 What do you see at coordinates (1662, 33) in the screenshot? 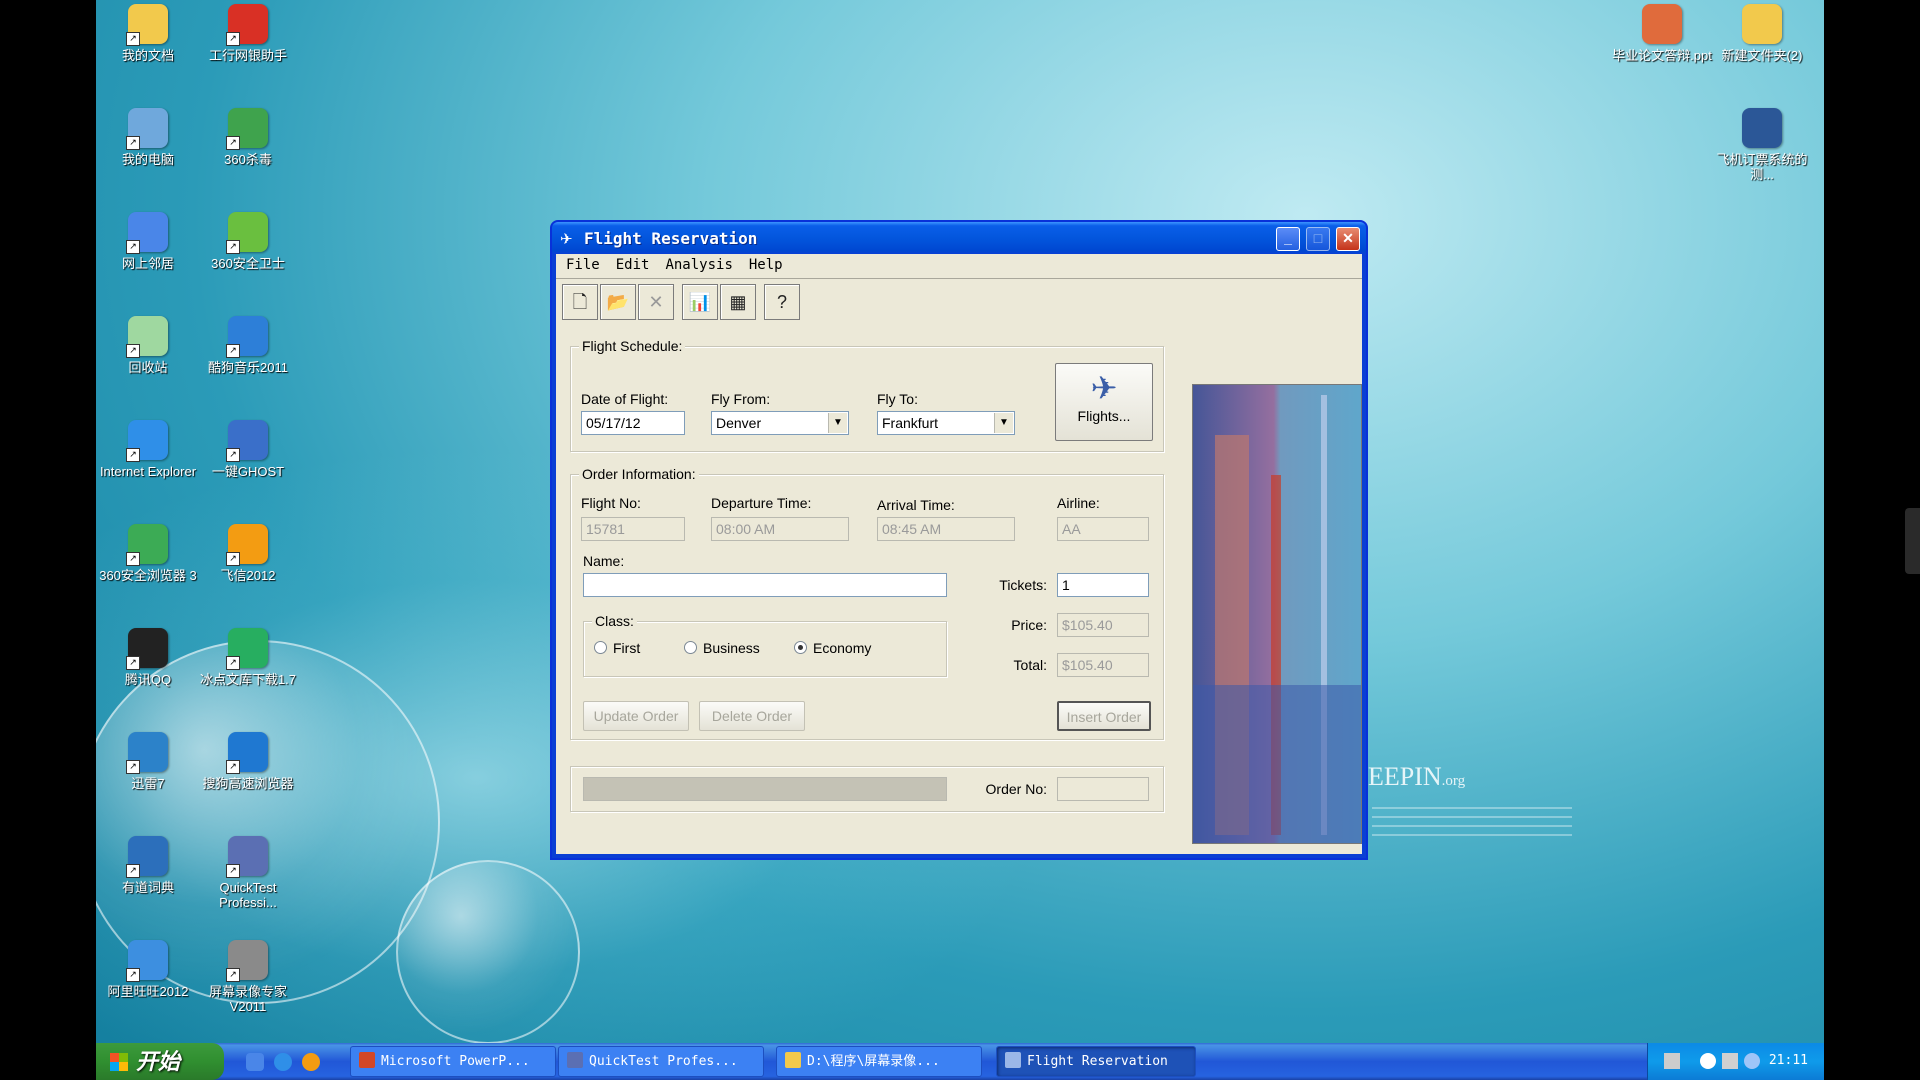
I see `desktop-icon: 毕业论文答辩.ppt` at bounding box center [1662, 33].